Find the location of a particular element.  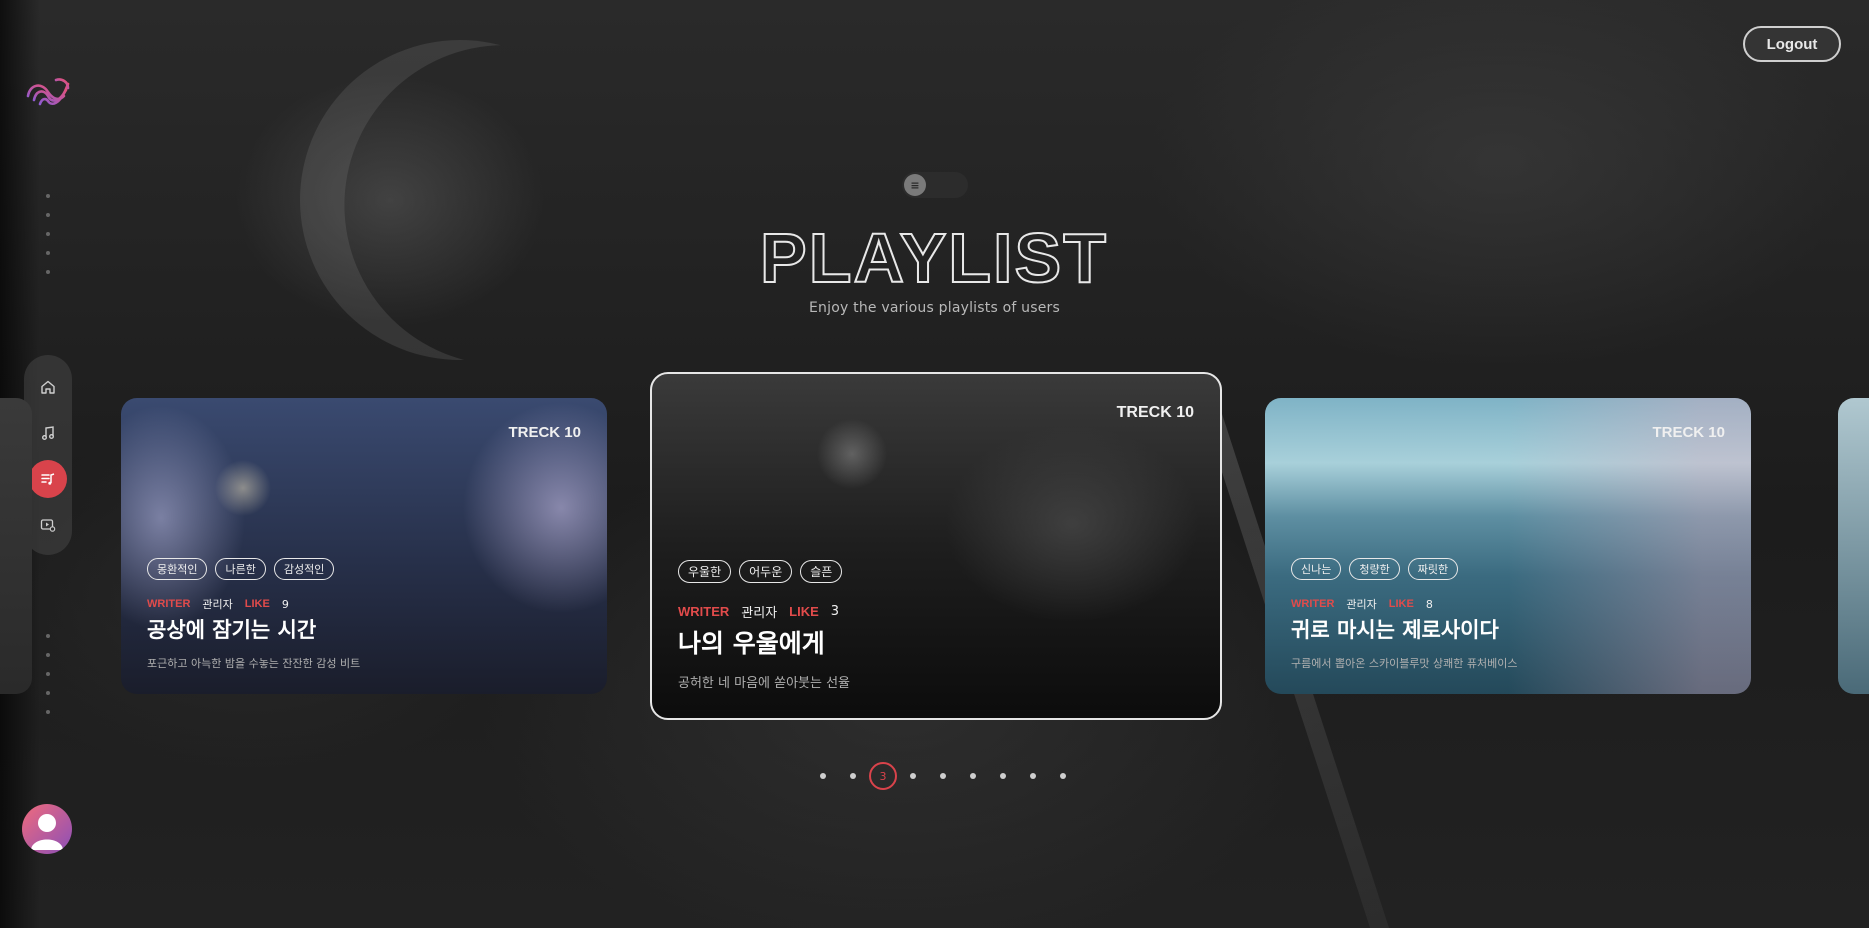

background-moon is located at coordinates (460, 202).